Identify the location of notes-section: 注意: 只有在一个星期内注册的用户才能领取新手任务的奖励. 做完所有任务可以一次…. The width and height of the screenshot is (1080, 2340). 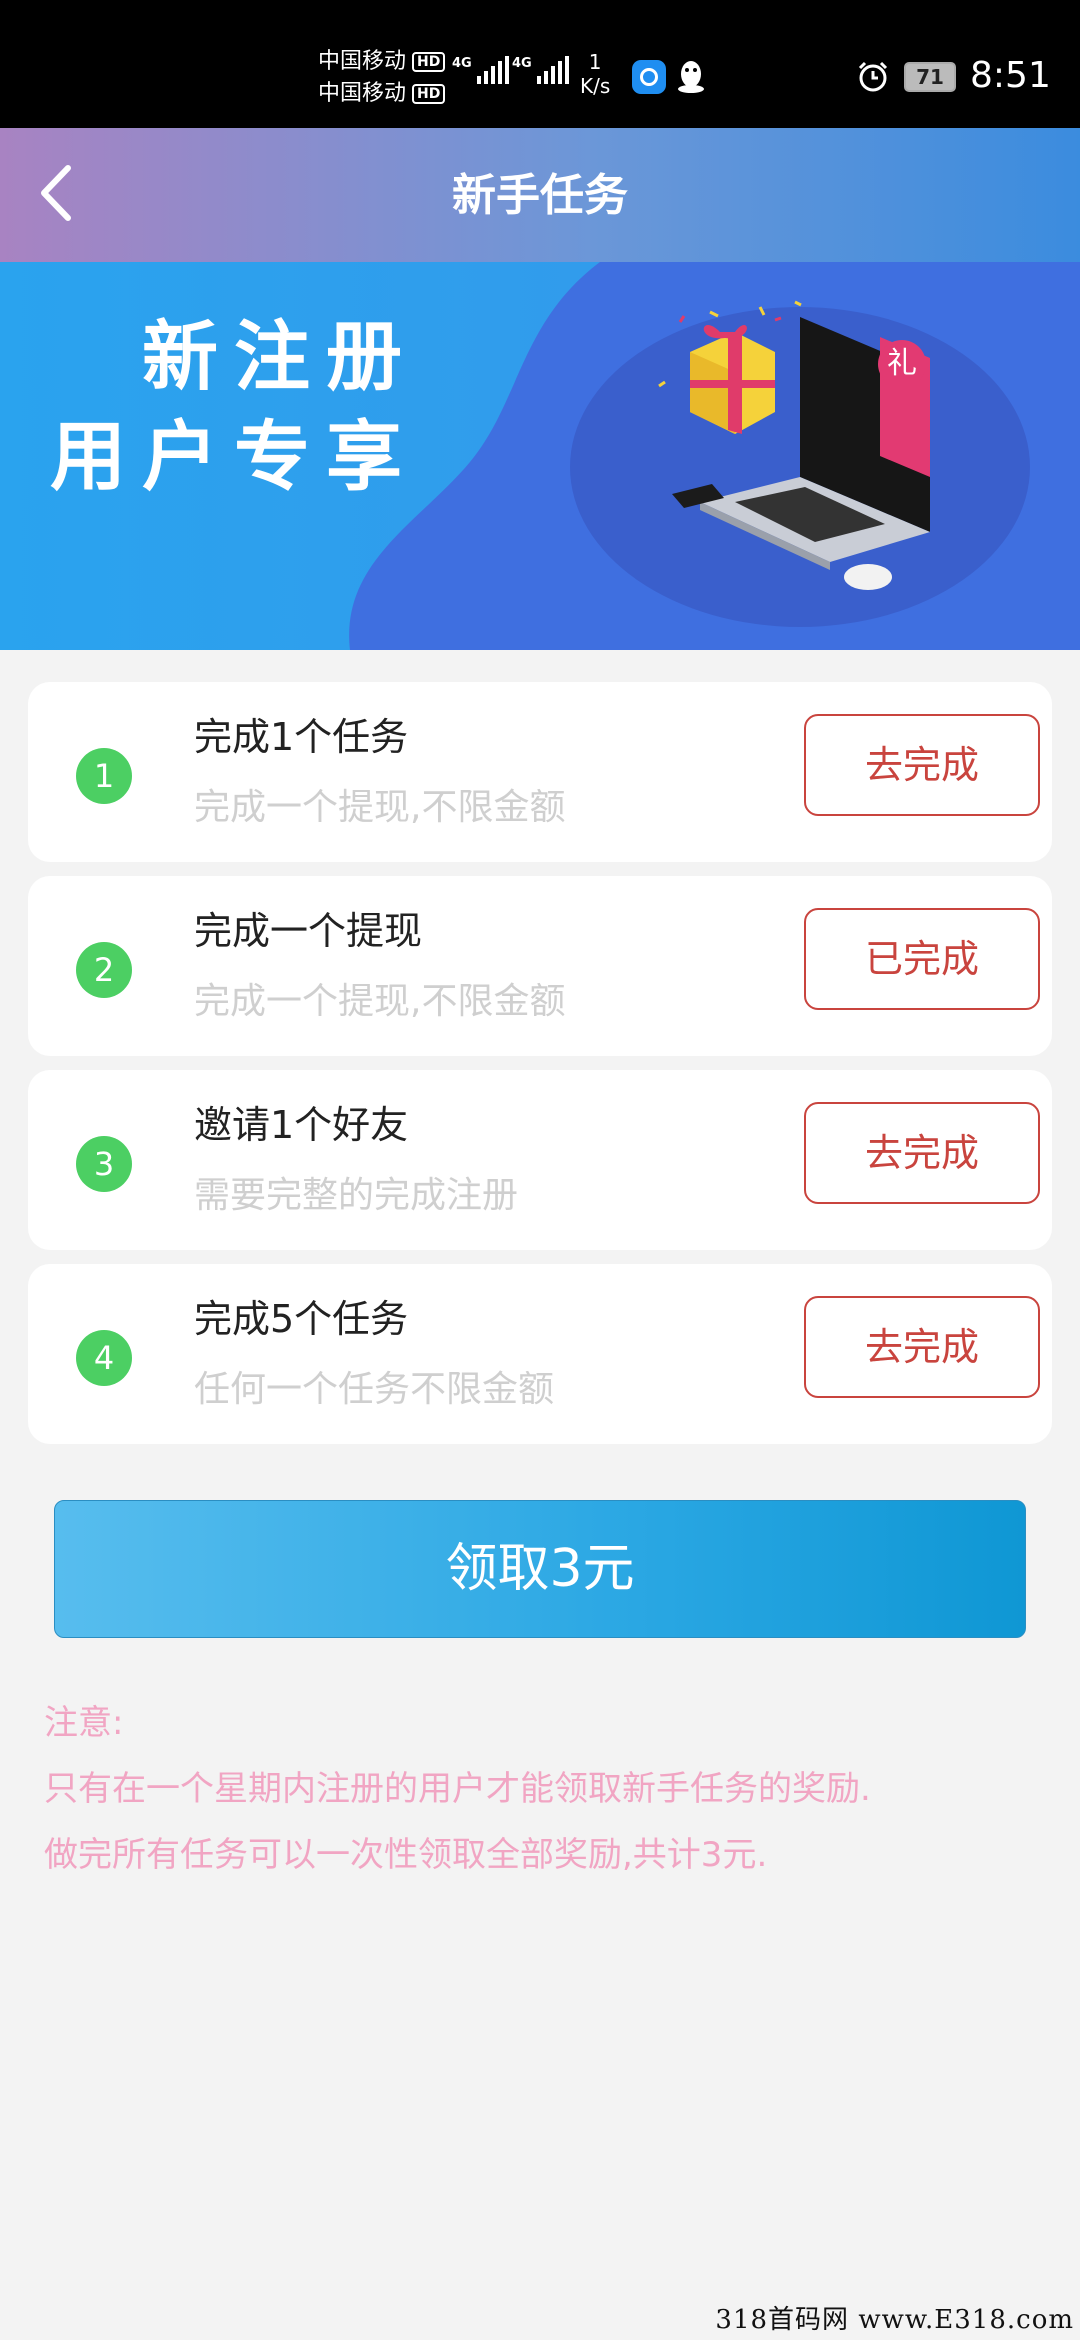
(457, 1789).